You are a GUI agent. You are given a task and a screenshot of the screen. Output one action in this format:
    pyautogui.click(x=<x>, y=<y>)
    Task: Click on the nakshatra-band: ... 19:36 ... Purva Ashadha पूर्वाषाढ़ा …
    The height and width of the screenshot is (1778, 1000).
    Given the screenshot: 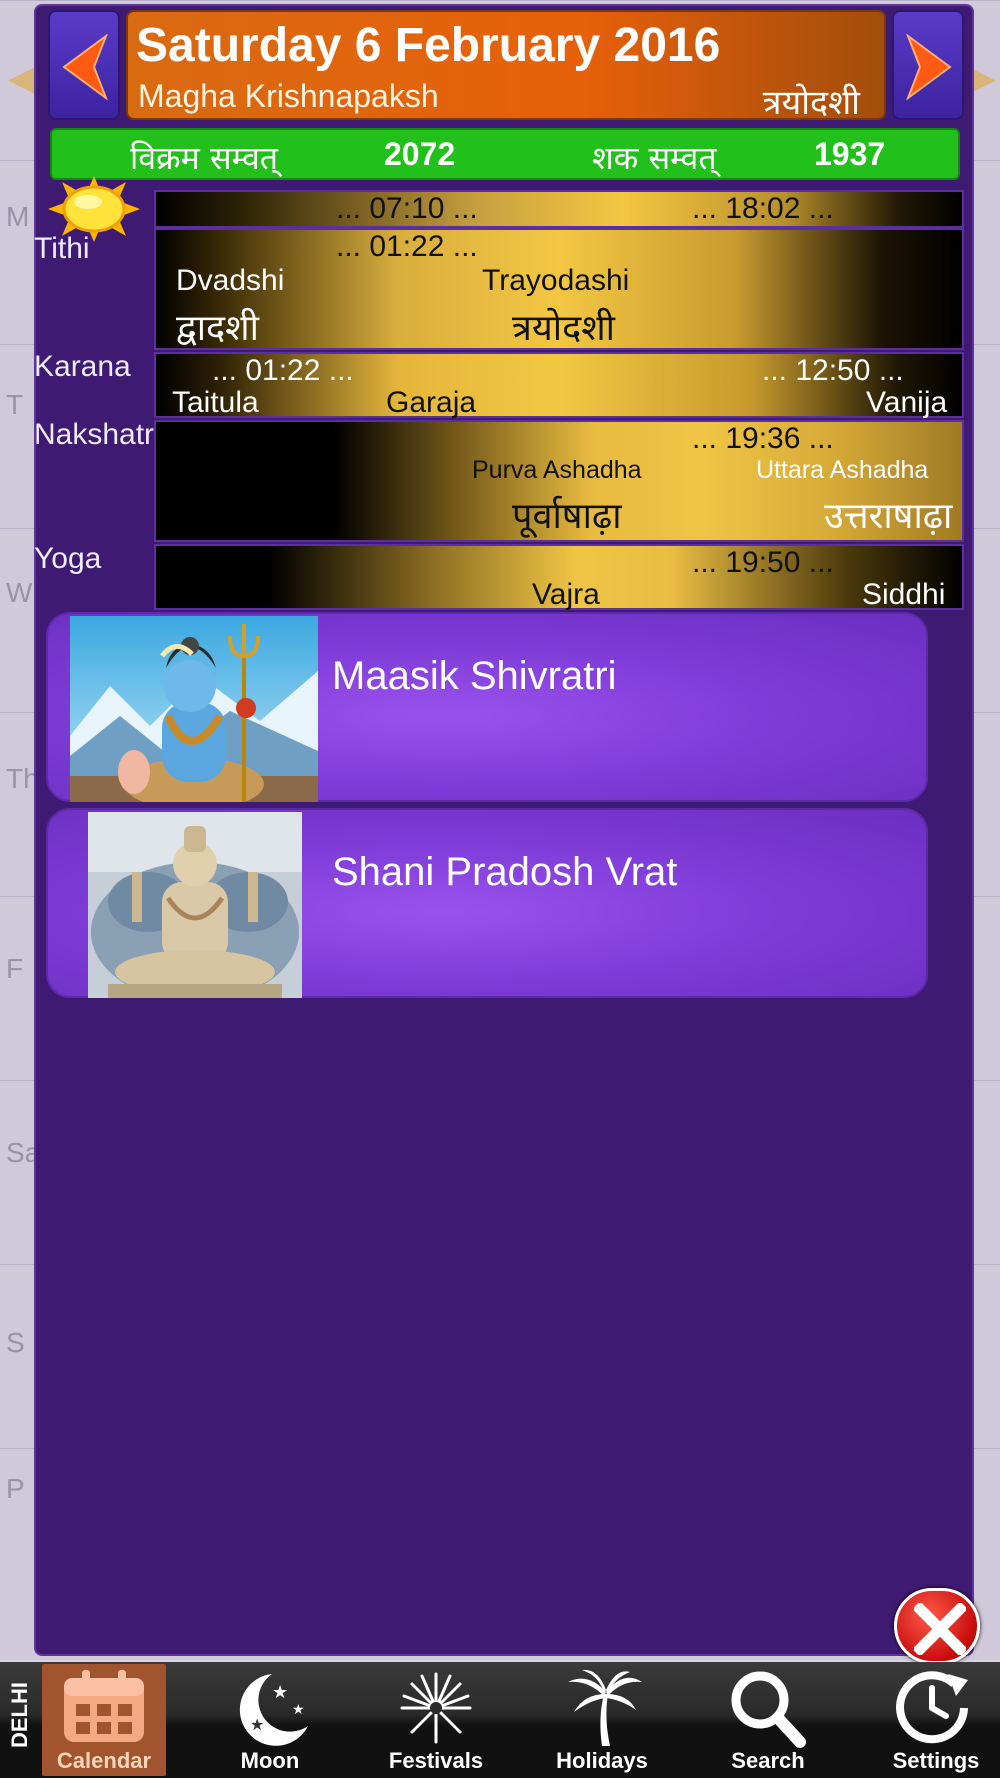 What is the action you would take?
    pyautogui.click(x=559, y=481)
    